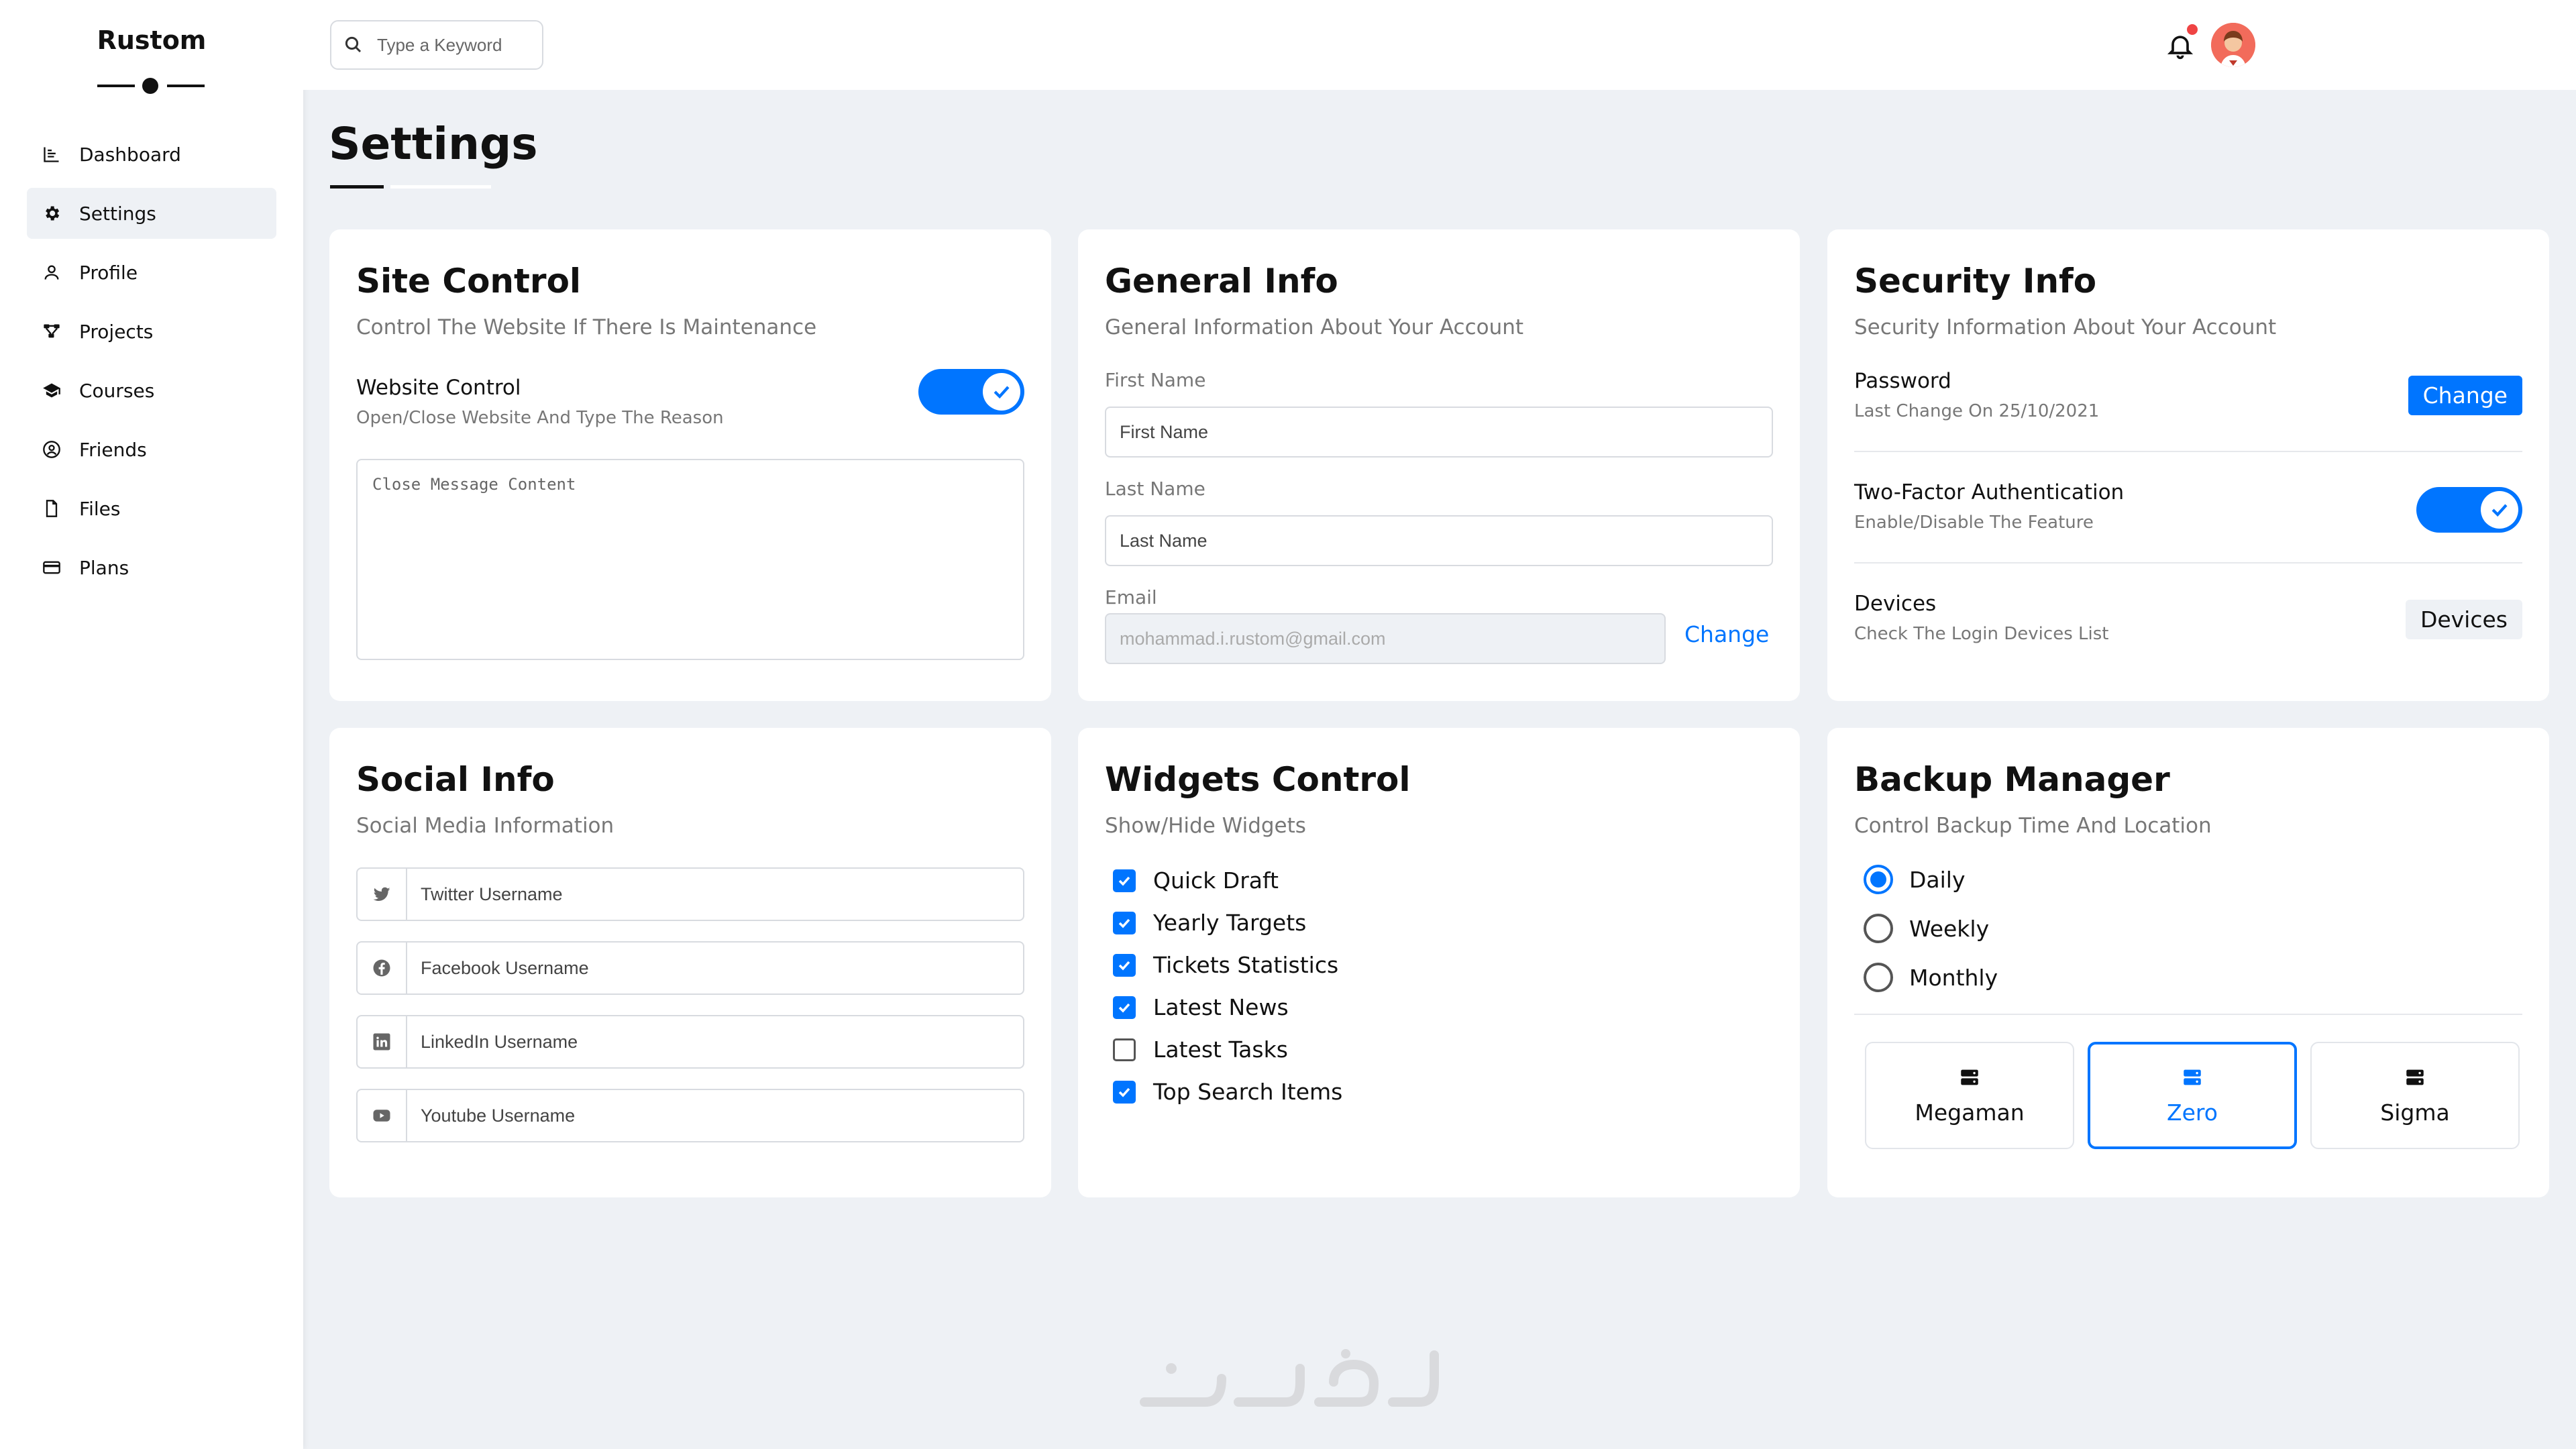 The height and width of the screenshot is (1449, 2576). I want to click on card-subtitle: General Information About Your Account, so click(1314, 327).